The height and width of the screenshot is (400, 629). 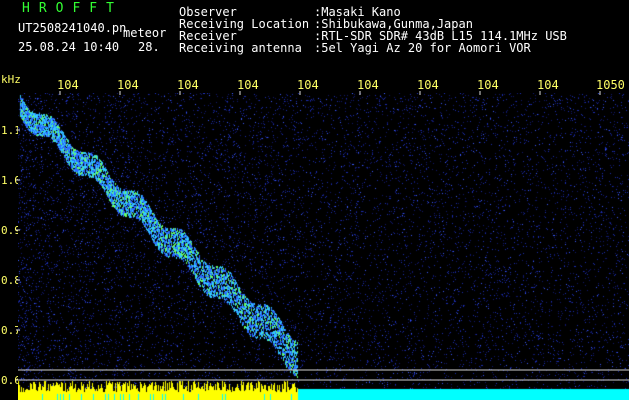 I want to click on station-logo: HROFFT, so click(x=72, y=8).